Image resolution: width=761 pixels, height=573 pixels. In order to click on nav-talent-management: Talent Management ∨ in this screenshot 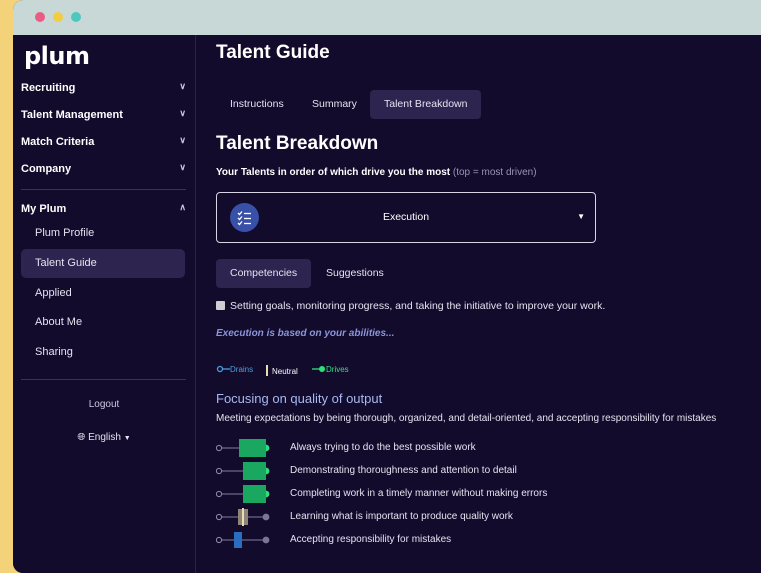, I will do `click(103, 114)`.